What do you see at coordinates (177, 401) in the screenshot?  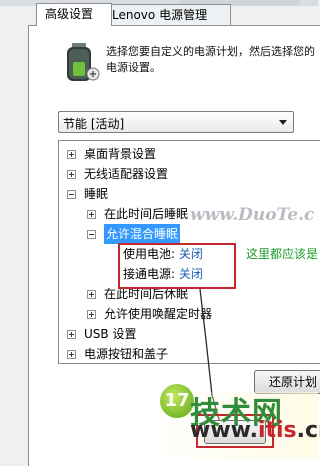 I see `site-logo-badge: 17` at bounding box center [177, 401].